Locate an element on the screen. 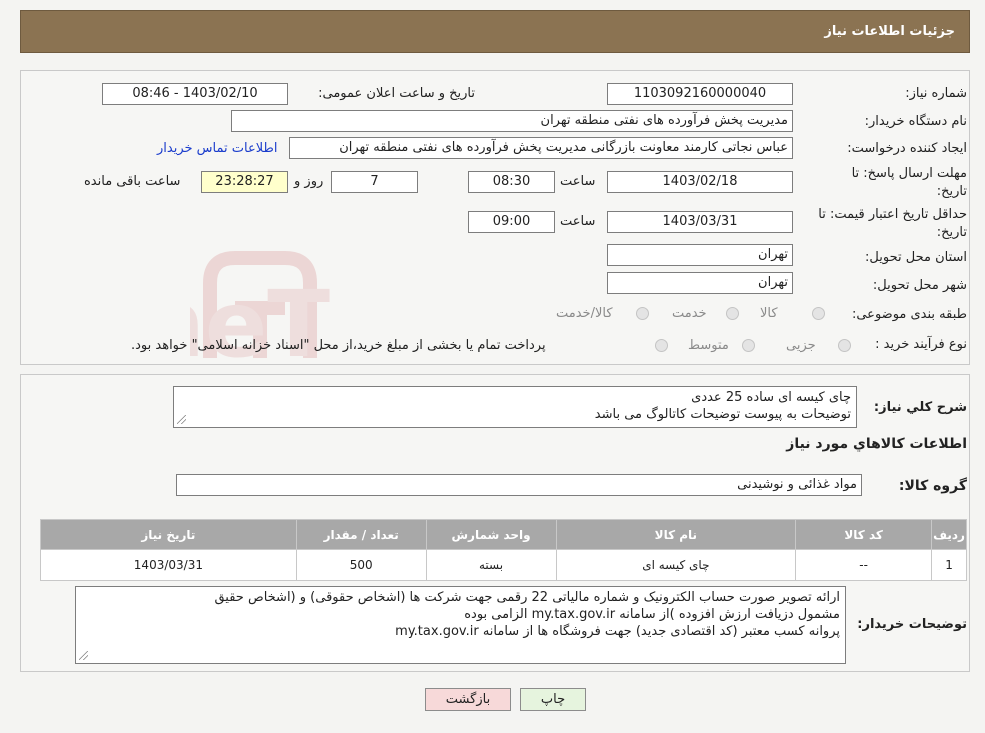 This screenshot has width=985, height=733. cell-need-date: 1403/03/31 is located at coordinates (168, 565).